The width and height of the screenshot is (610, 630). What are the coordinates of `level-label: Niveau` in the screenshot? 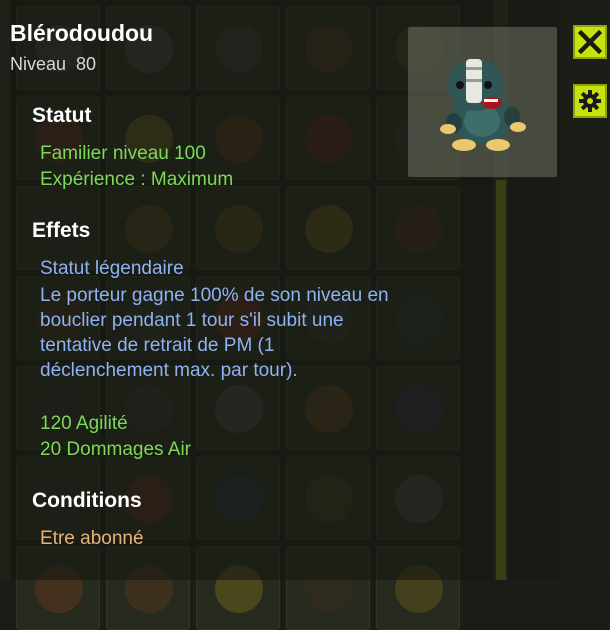 It's located at (38, 64).